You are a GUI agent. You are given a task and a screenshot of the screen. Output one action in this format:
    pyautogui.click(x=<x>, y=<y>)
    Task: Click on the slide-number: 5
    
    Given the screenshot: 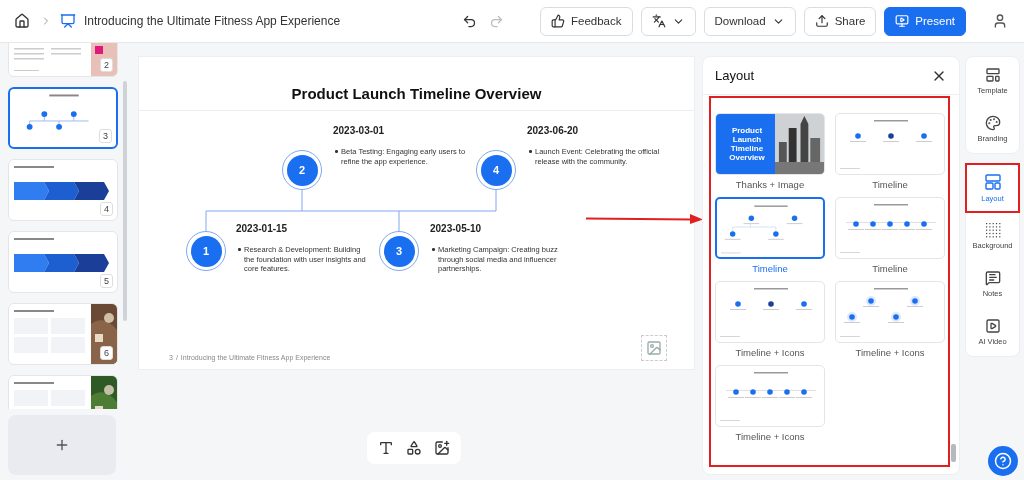 What is the action you would take?
    pyautogui.click(x=106, y=281)
    